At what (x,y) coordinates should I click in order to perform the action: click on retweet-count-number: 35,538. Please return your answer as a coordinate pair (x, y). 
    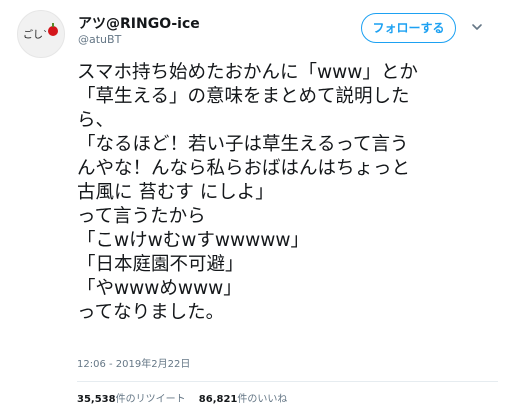
    Looking at the image, I should click on (96, 399).